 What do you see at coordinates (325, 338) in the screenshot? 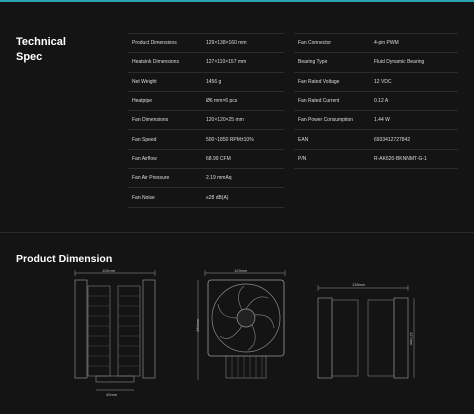
I see `top-fan-left` at bounding box center [325, 338].